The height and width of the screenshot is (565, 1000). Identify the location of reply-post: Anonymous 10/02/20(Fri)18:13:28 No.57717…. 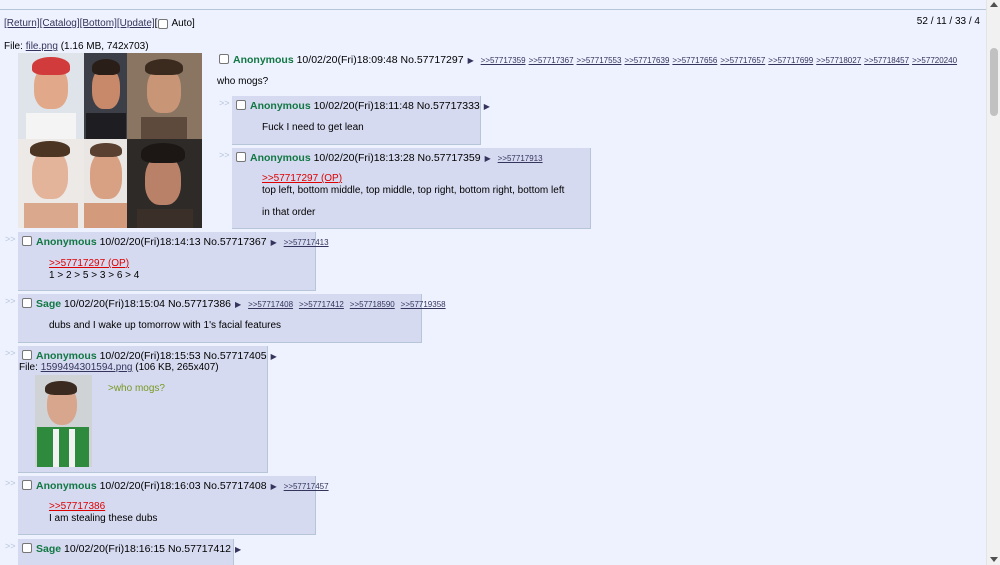
(411, 188).